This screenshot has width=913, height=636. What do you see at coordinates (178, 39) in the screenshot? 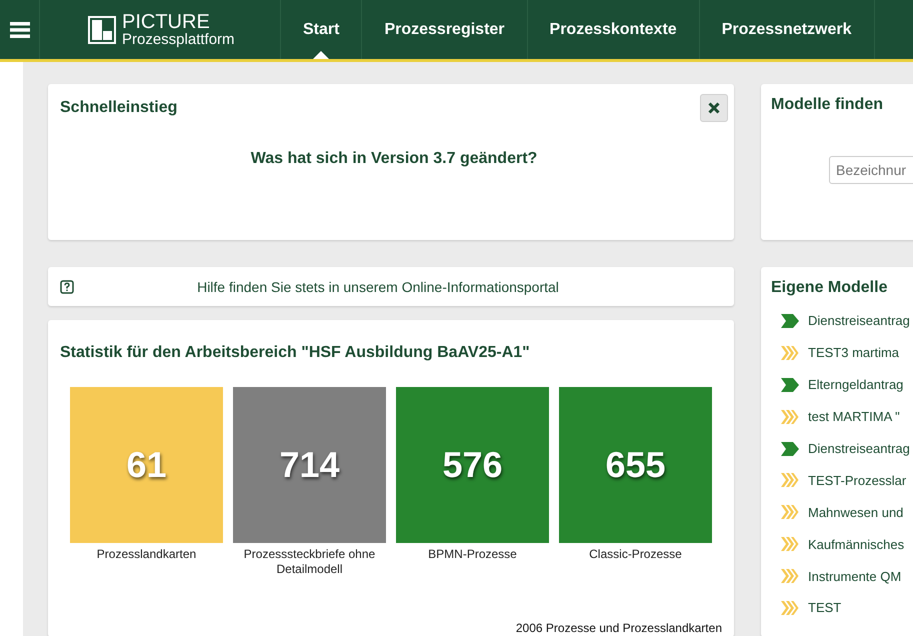
I see `logo-subtitle: Prozessplattform` at bounding box center [178, 39].